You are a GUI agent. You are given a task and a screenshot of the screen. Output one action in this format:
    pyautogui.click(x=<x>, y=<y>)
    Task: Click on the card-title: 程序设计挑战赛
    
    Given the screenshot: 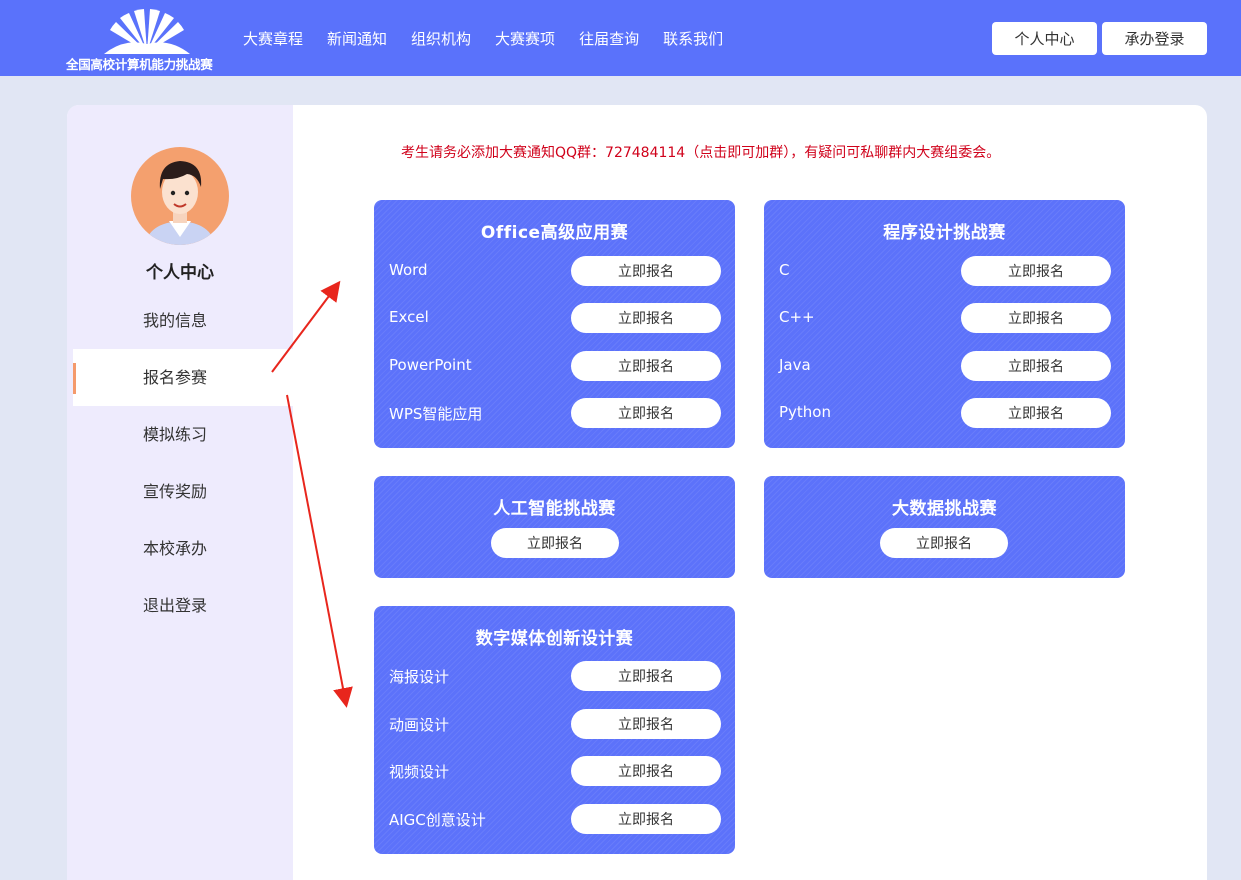 What is the action you would take?
    pyautogui.click(x=944, y=233)
    